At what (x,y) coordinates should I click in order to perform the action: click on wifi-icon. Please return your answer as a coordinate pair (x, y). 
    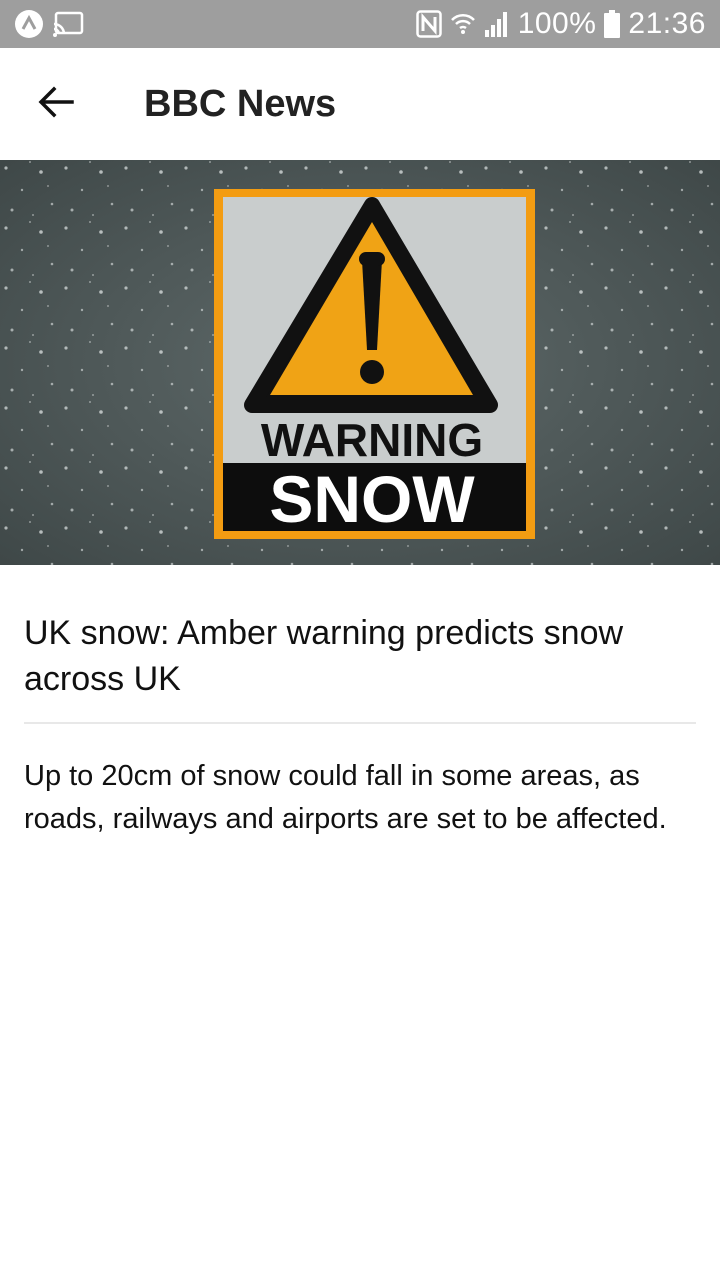
    Looking at the image, I should click on (463, 24).